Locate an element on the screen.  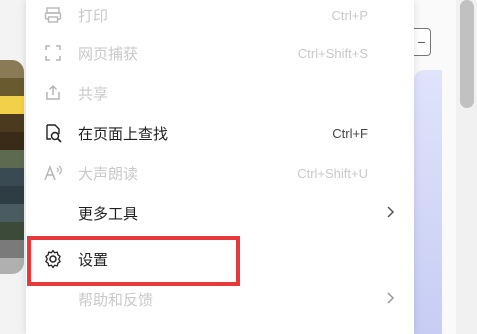
screenshot-icon is located at coordinates (53, 53).